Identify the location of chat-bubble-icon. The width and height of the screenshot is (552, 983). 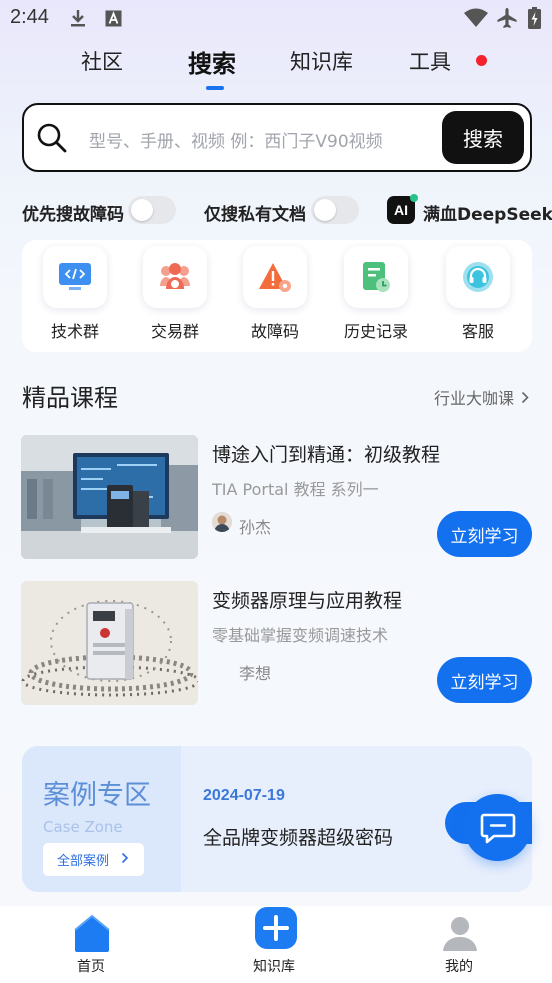
(497, 828).